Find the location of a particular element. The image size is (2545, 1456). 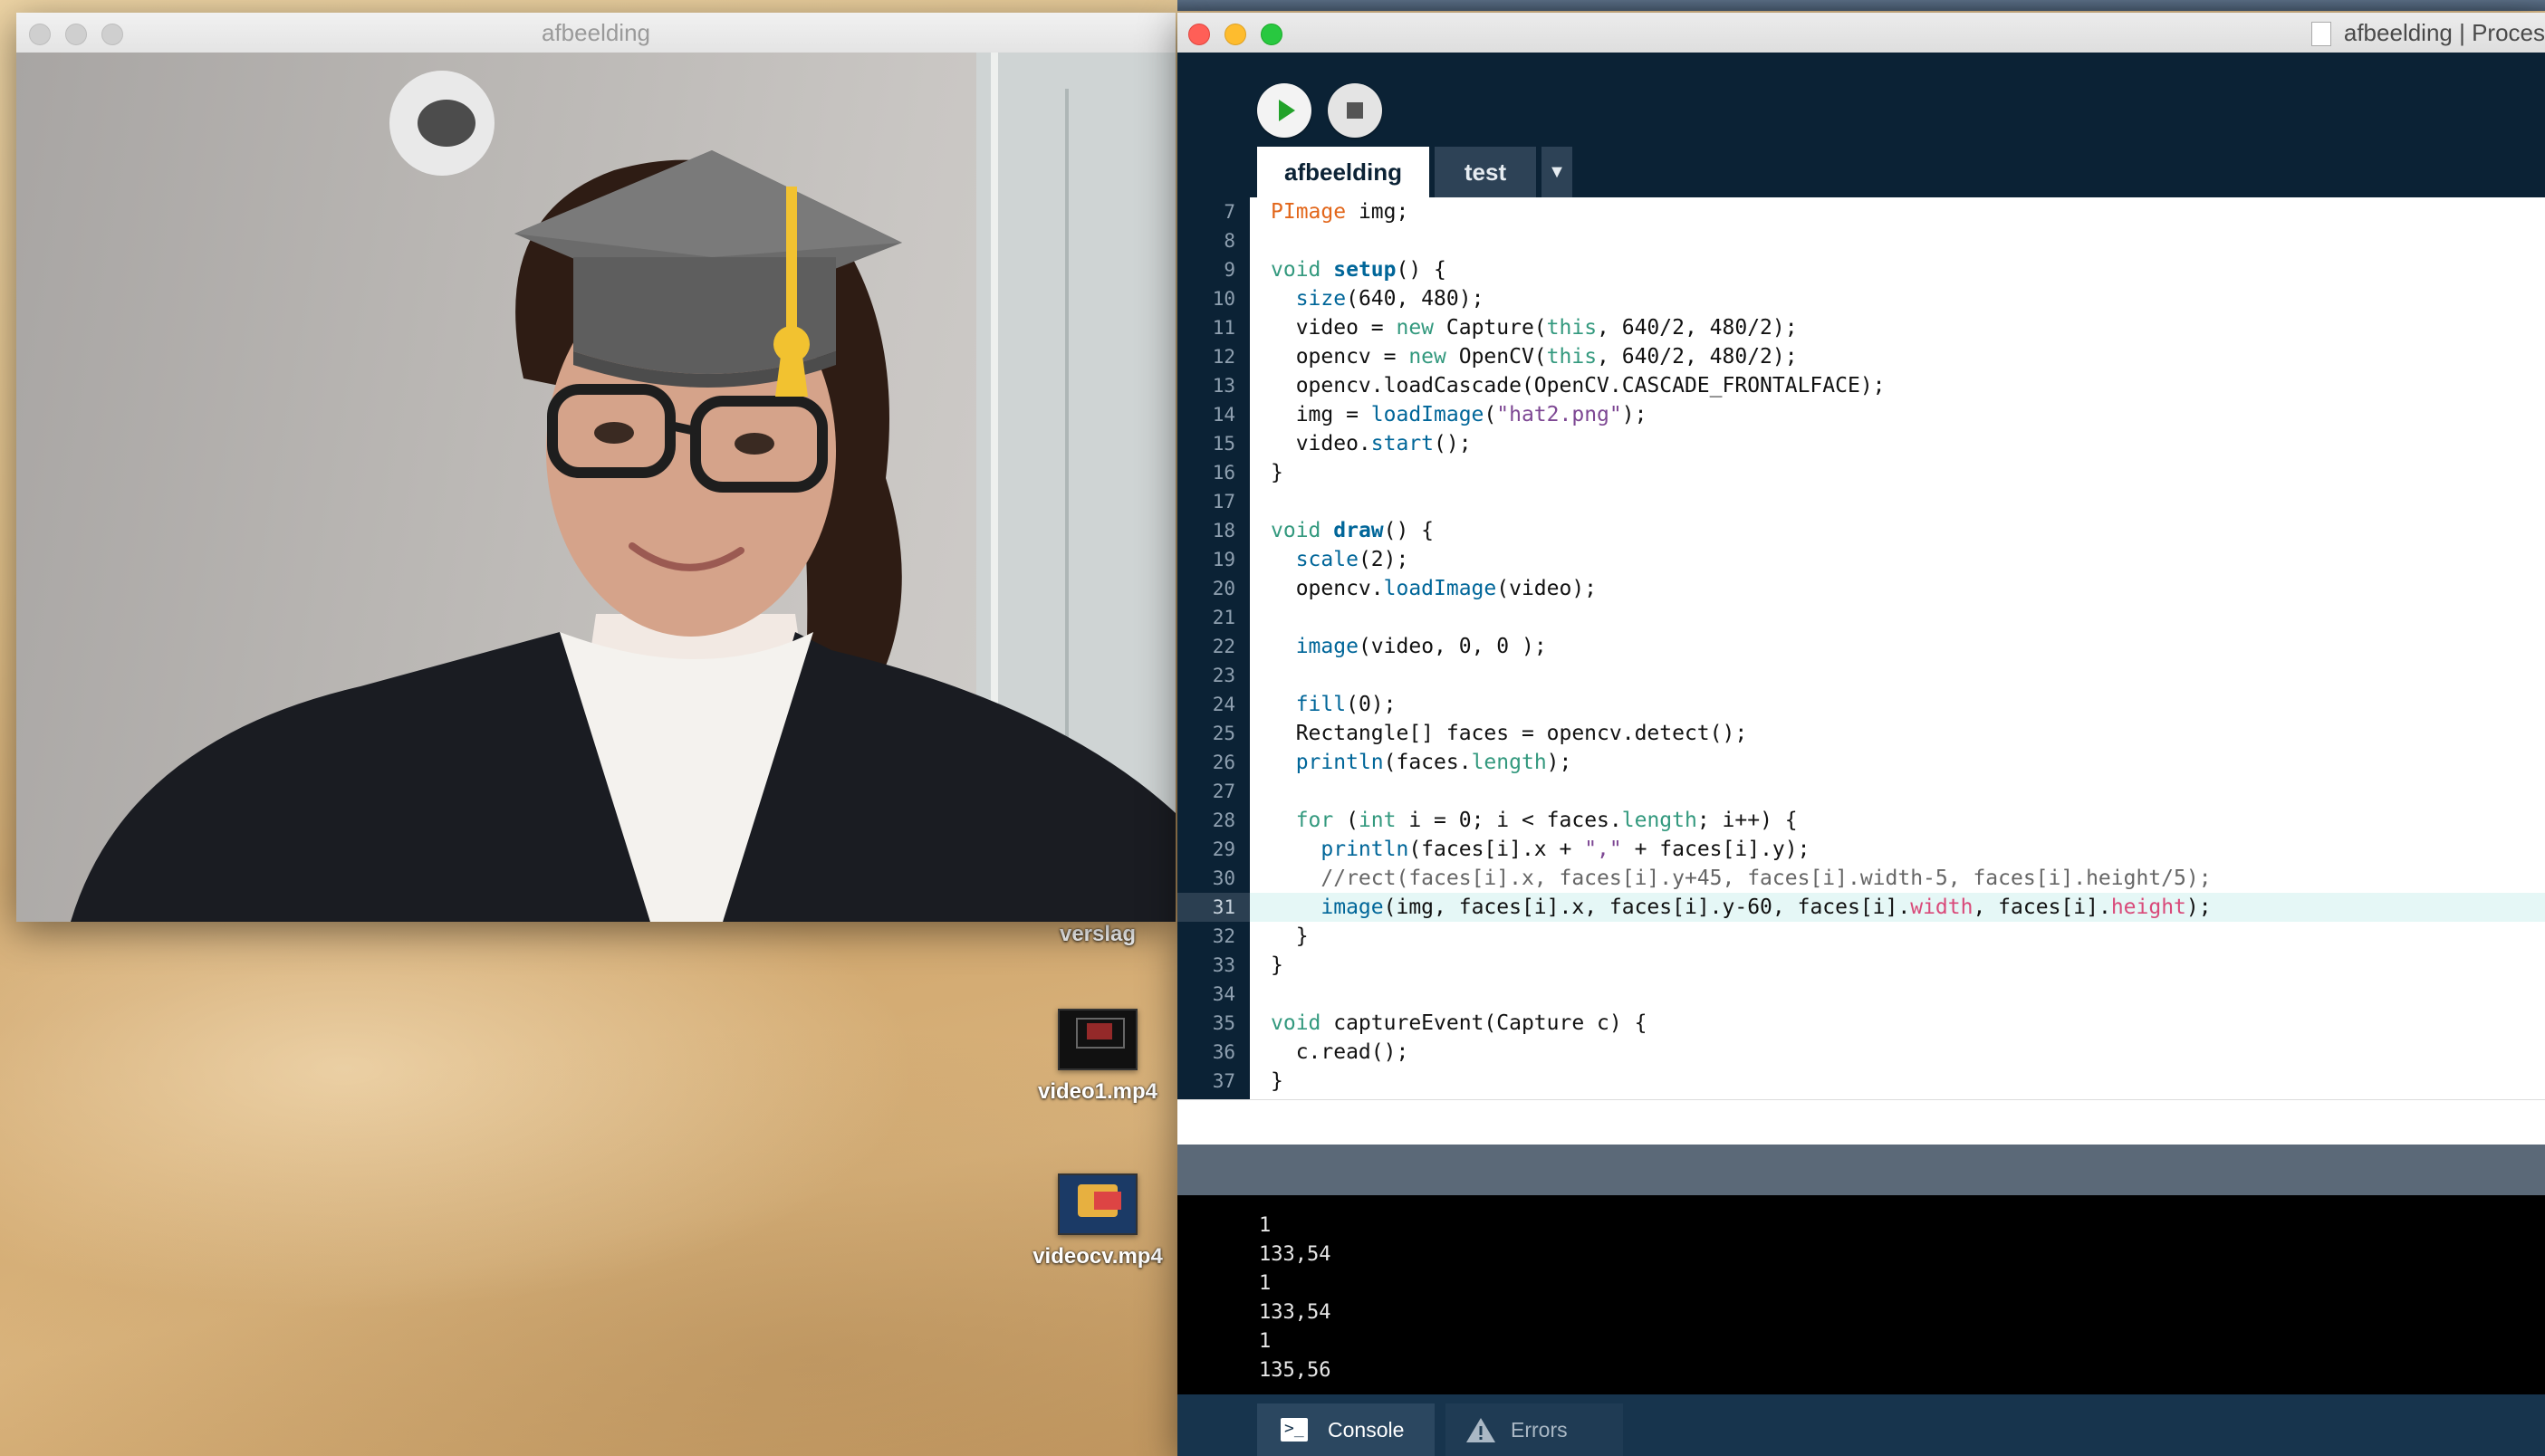

code-line: 8 is located at coordinates (1861, 241).